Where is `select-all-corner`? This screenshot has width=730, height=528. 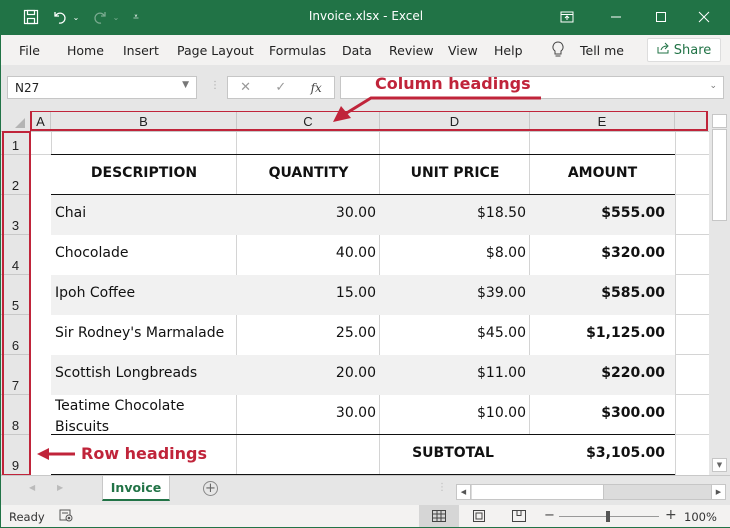
select-all-corner is located at coordinates (16, 121).